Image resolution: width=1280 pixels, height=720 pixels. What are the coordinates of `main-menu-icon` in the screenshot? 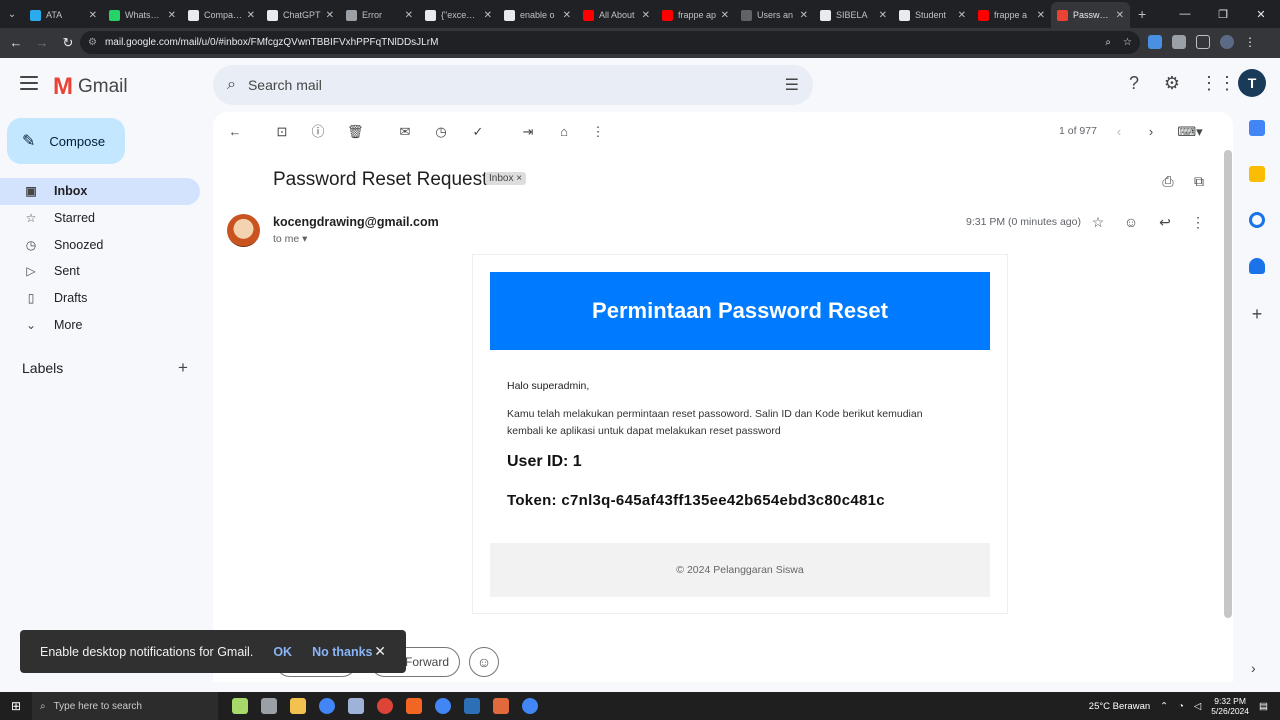 It's located at (29, 85).